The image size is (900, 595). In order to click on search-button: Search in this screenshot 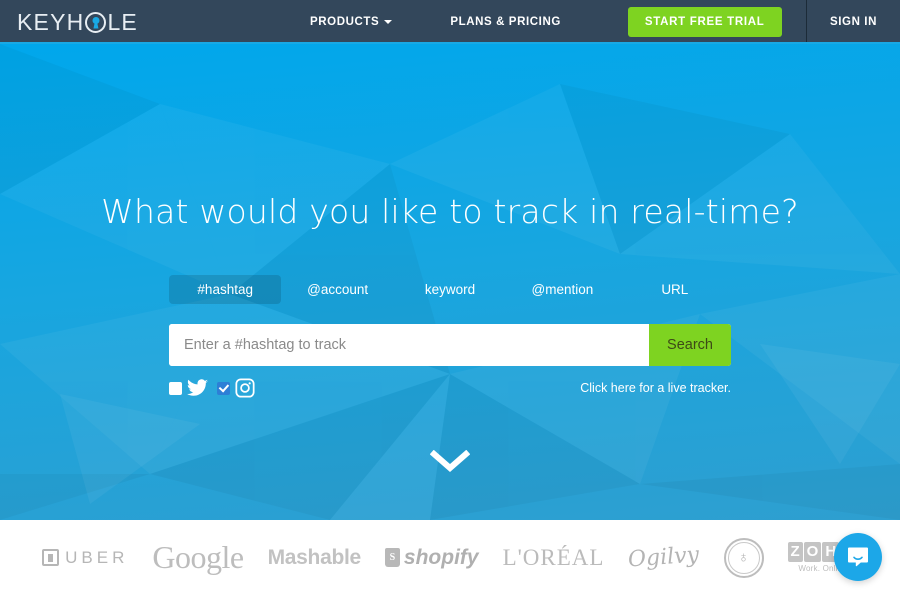, I will do `click(690, 345)`.